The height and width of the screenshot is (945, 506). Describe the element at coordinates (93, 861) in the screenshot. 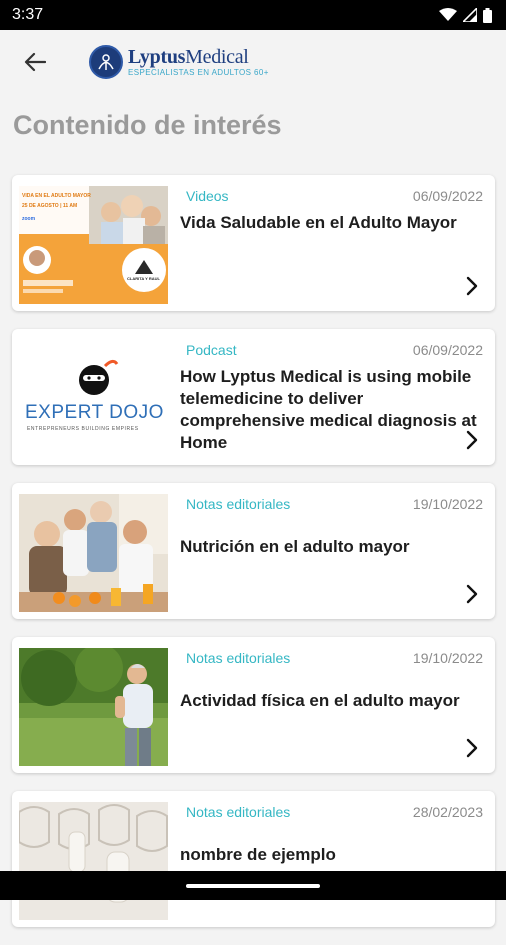

I see `thumbnail-lamps` at that location.